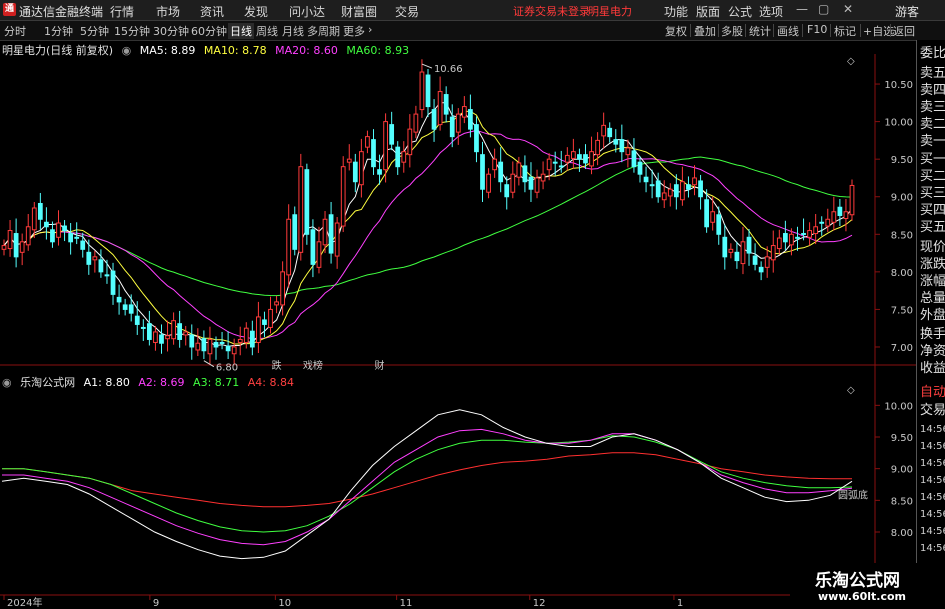 The height and width of the screenshot is (609, 945). Describe the element at coordinates (676, 11) in the screenshot. I see `menu-item-functions: 功能` at that location.